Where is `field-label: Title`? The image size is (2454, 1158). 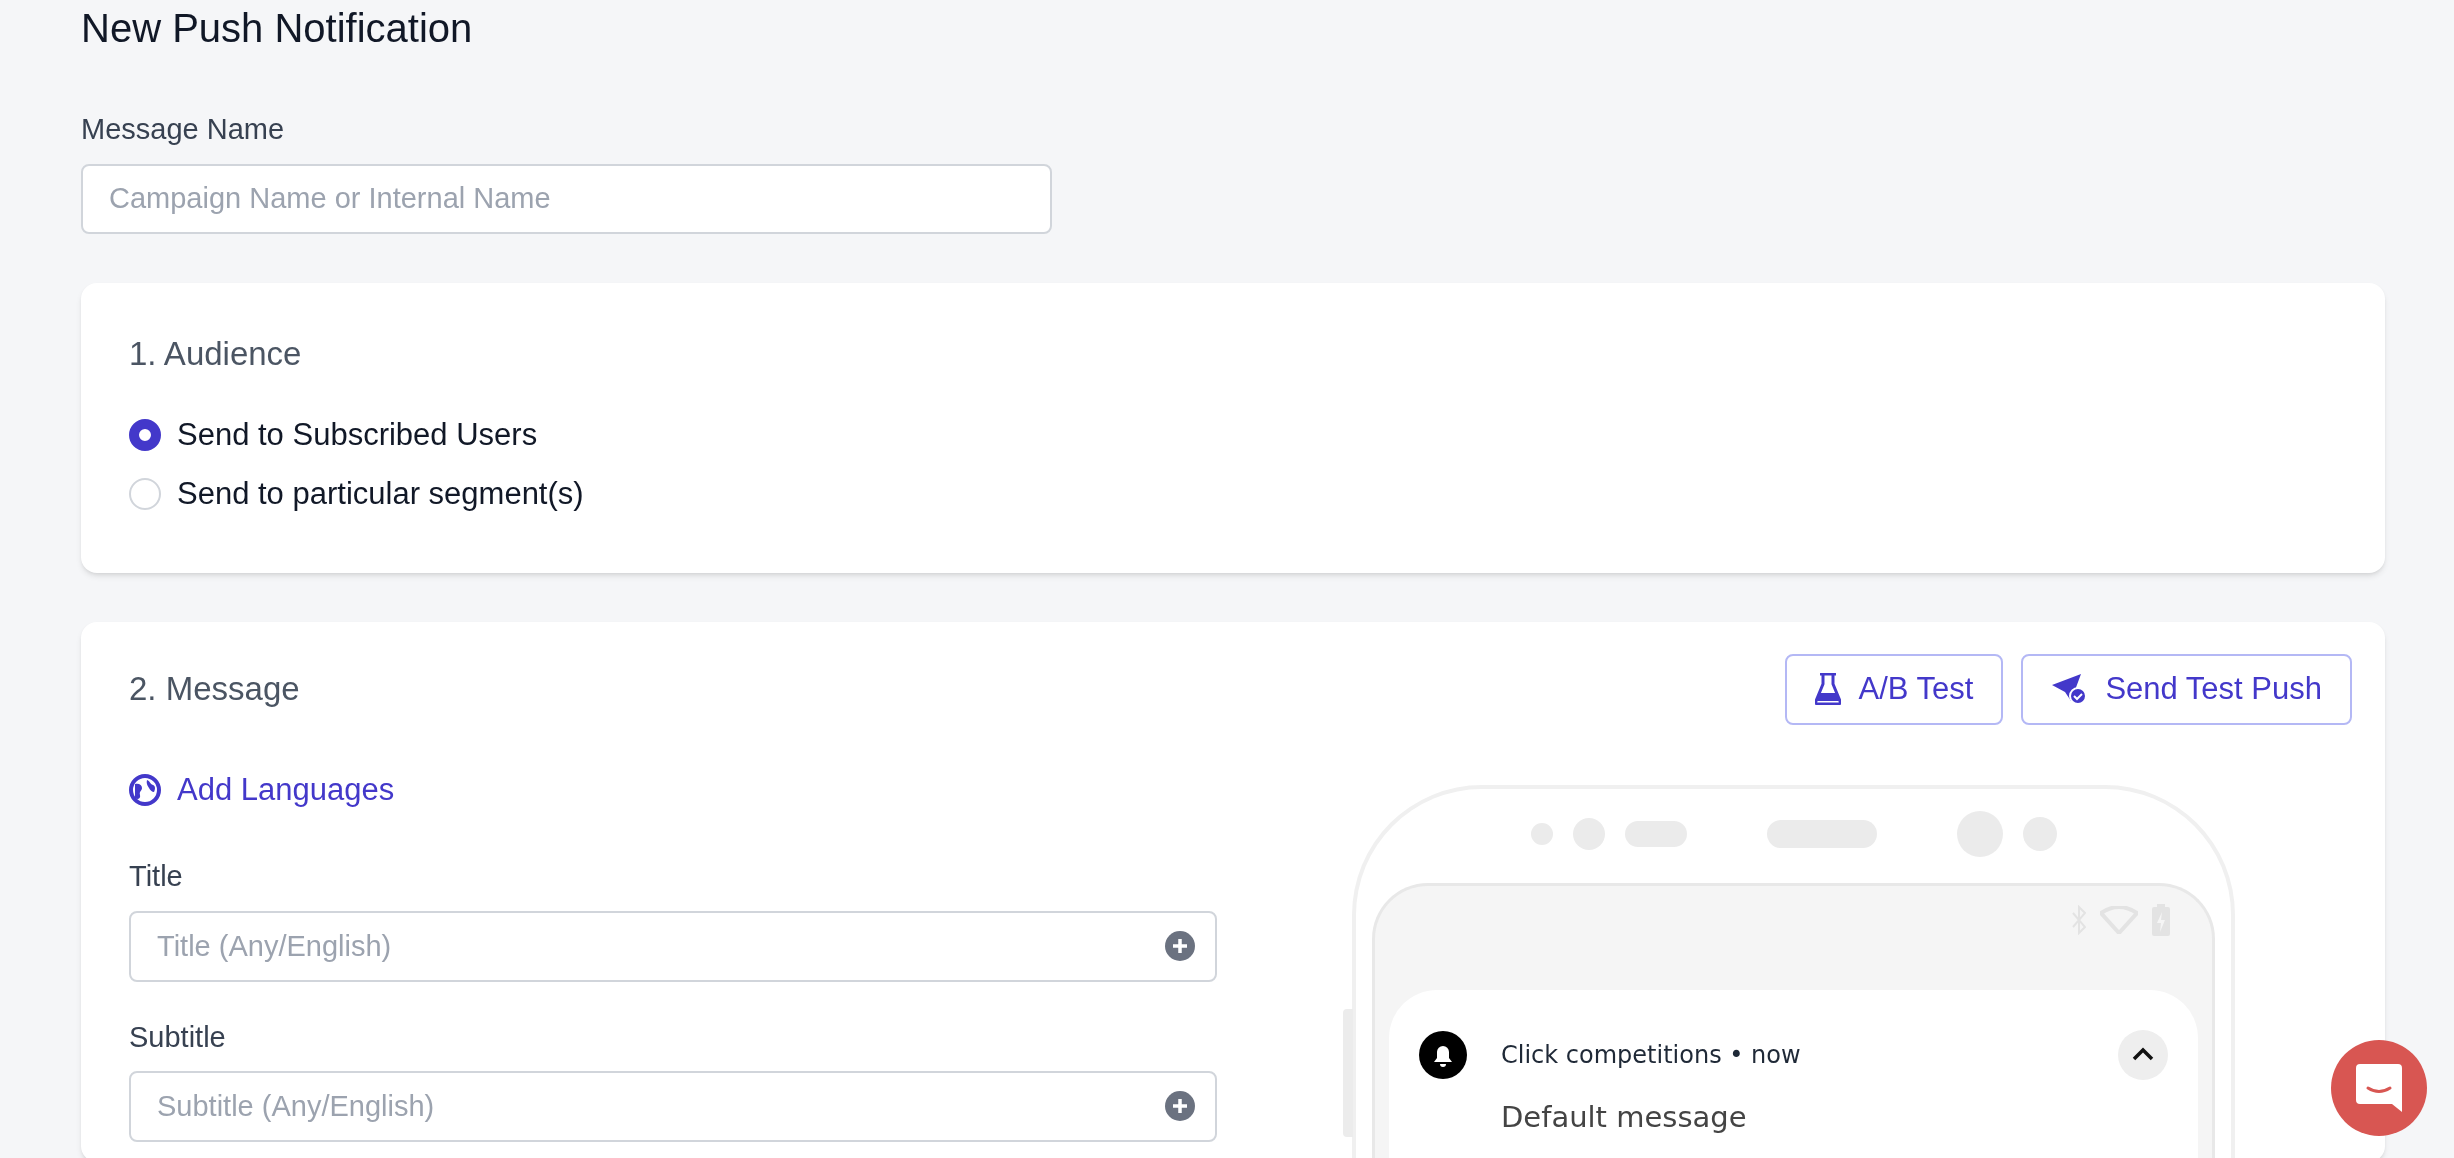
field-label: Title is located at coordinates (156, 876).